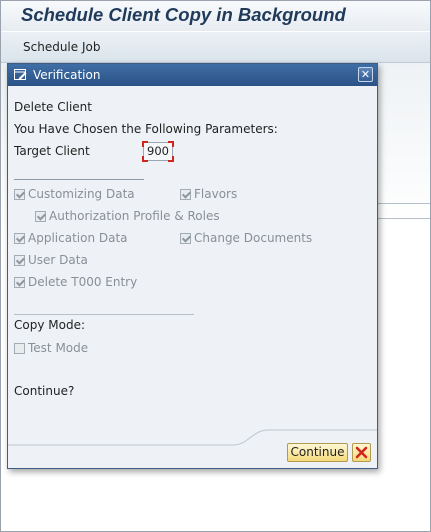 This screenshot has height=532, width=431. What do you see at coordinates (81, 194) in the screenshot?
I see `checkbox-label: Customizing Data` at bounding box center [81, 194].